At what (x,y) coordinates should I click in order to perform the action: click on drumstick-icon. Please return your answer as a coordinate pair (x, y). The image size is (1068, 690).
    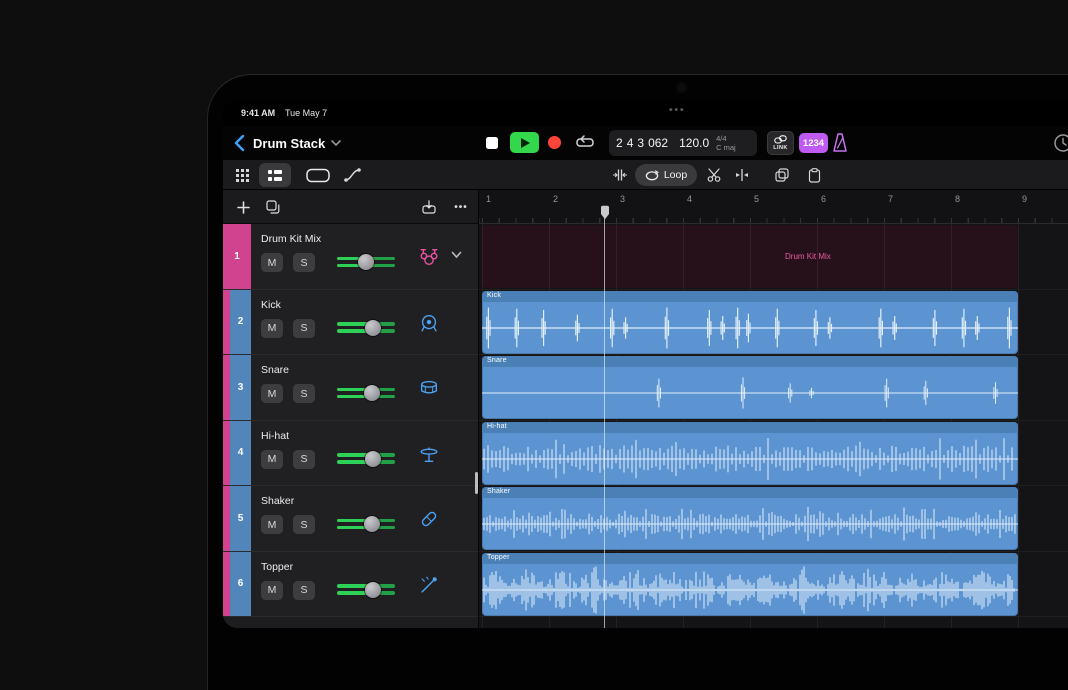
    Looking at the image, I should click on (429, 585).